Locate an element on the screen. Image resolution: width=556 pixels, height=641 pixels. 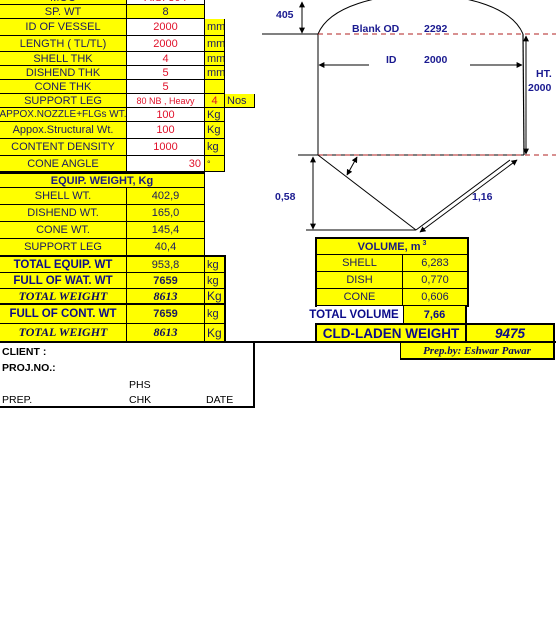
total-unit-wat-wt: kg is located at coordinates (214, 281).